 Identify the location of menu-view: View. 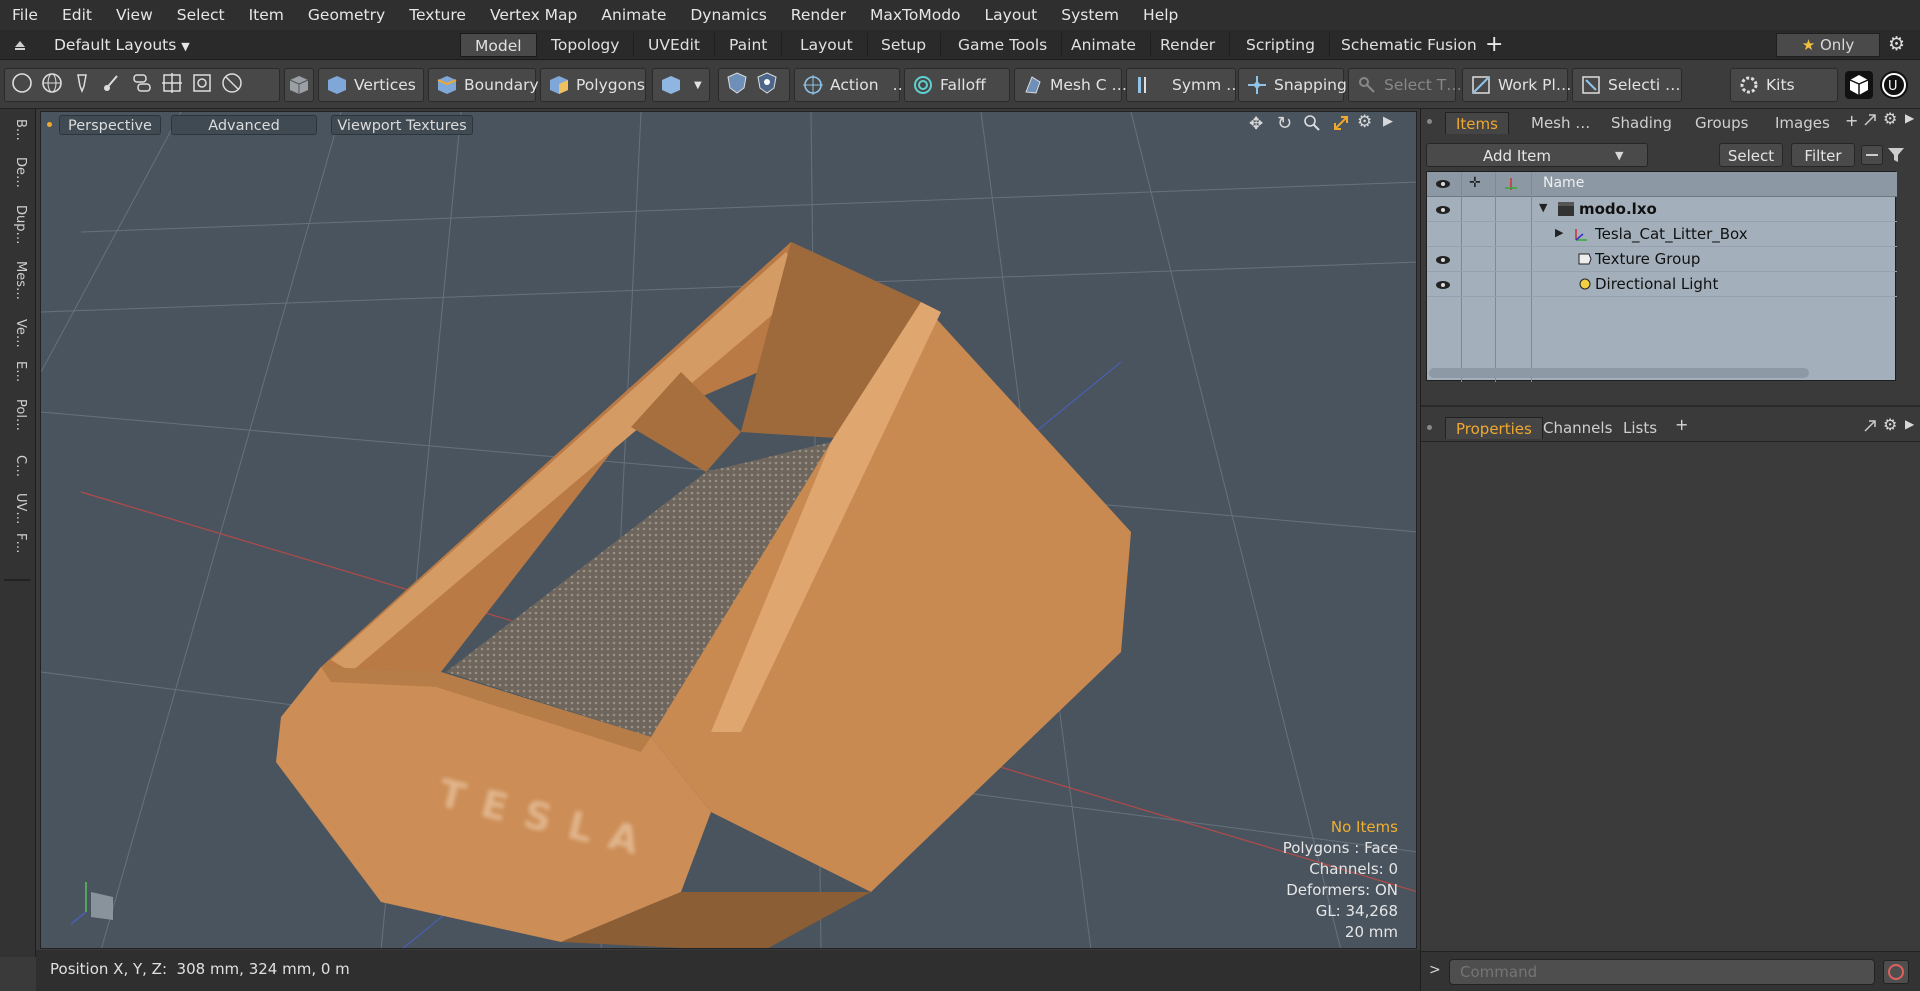
(134, 15).